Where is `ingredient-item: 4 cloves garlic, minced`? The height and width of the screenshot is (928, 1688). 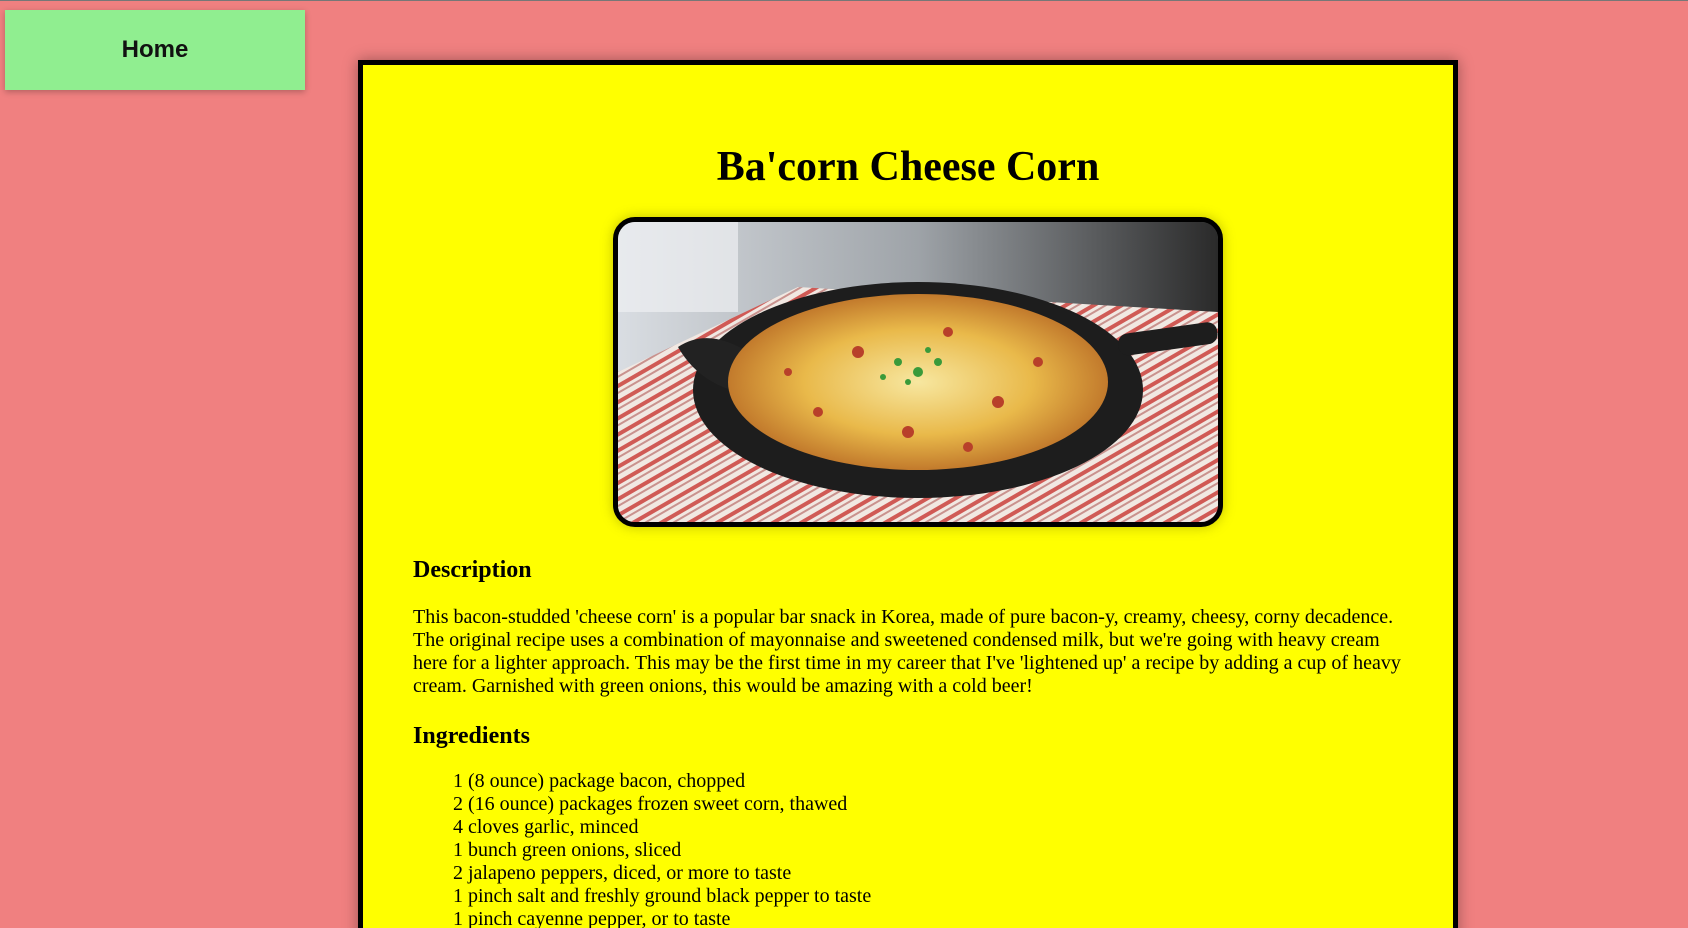
ingredient-item: 4 cloves garlic, minced is located at coordinates (546, 827).